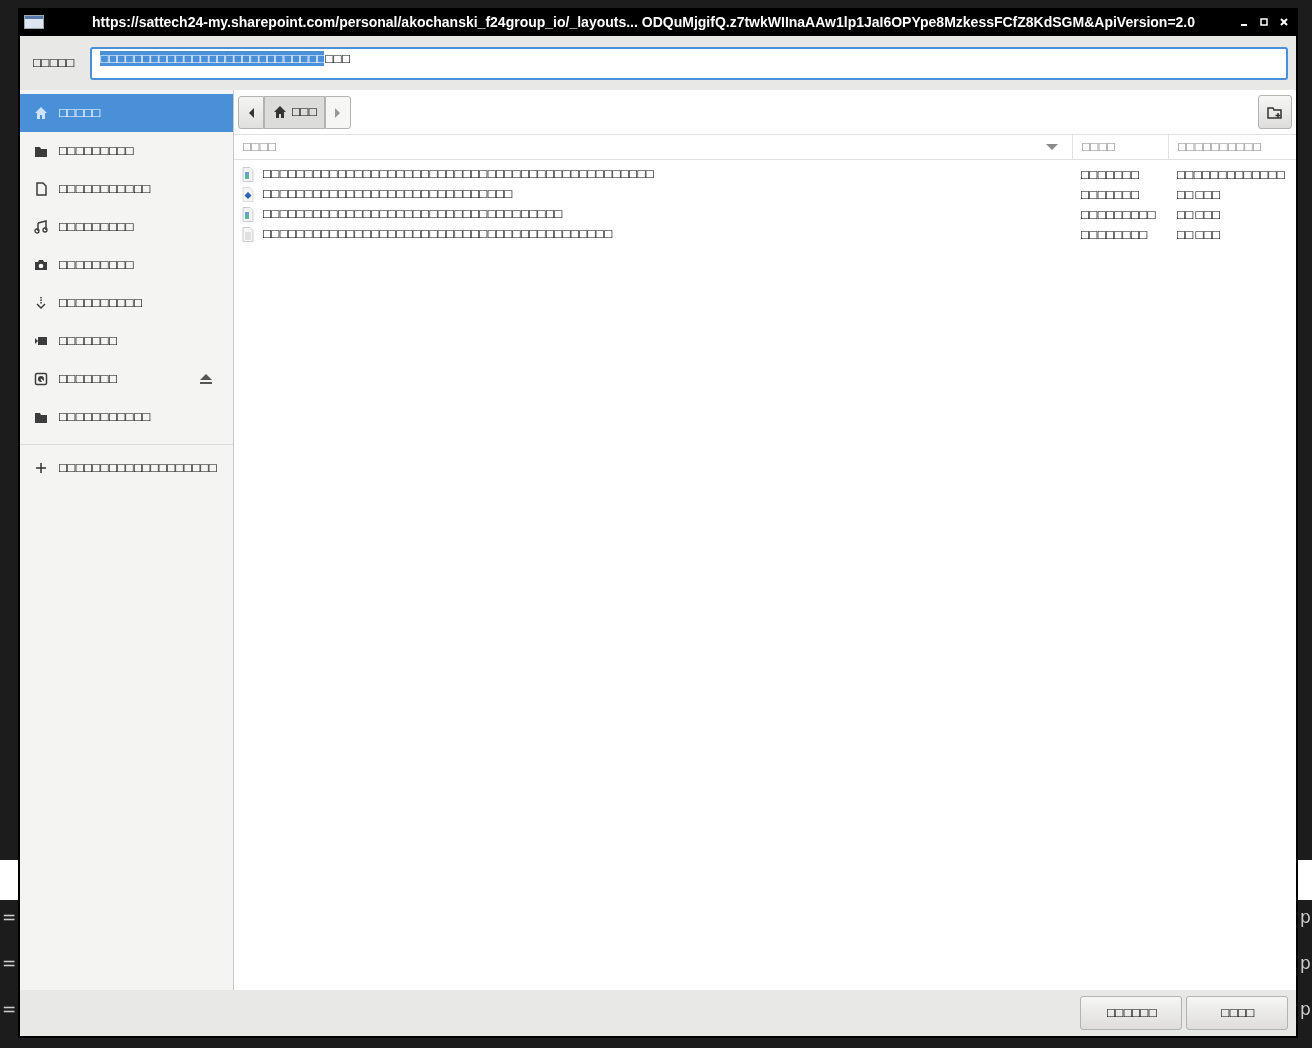  Describe the element at coordinates (41, 379) in the screenshot. I see `drive-icon` at that location.